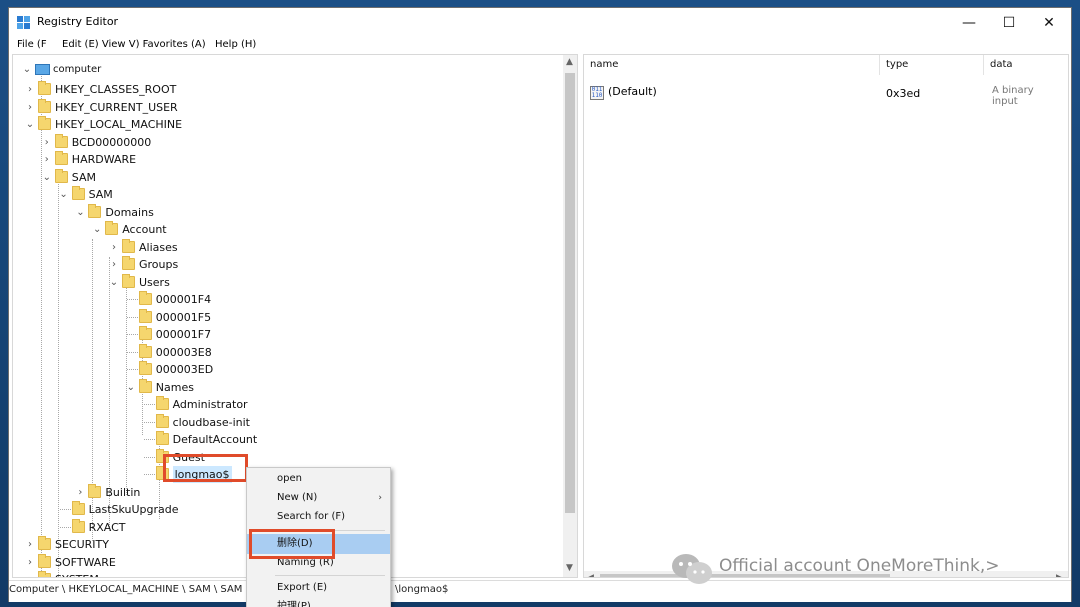 The width and height of the screenshot is (1080, 607). Describe the element at coordinates (104, 159) in the screenshot. I see `tree-node-label: HARDWARE` at that location.